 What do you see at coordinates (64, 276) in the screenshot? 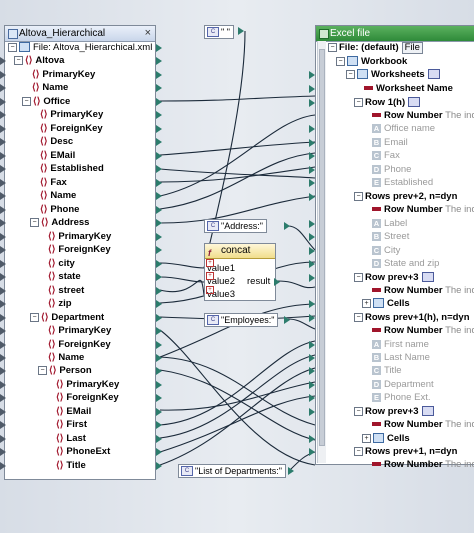
I see `tree-item-state: ⟨⟩ state` at bounding box center [64, 276].